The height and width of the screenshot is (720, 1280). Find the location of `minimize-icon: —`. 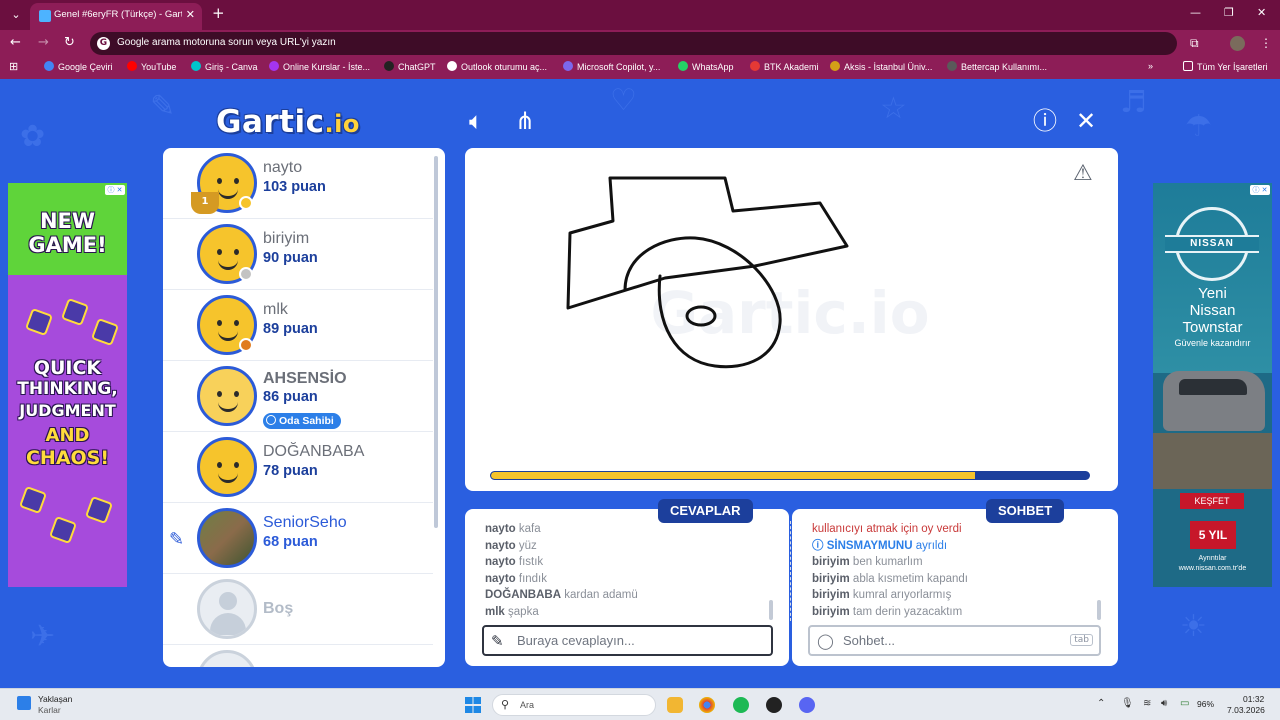

minimize-icon: — is located at coordinates (1195, 12).